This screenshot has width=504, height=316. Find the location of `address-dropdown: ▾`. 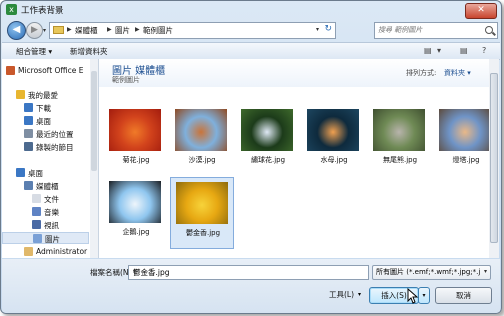

address-dropdown: ▾ is located at coordinates (317, 29).